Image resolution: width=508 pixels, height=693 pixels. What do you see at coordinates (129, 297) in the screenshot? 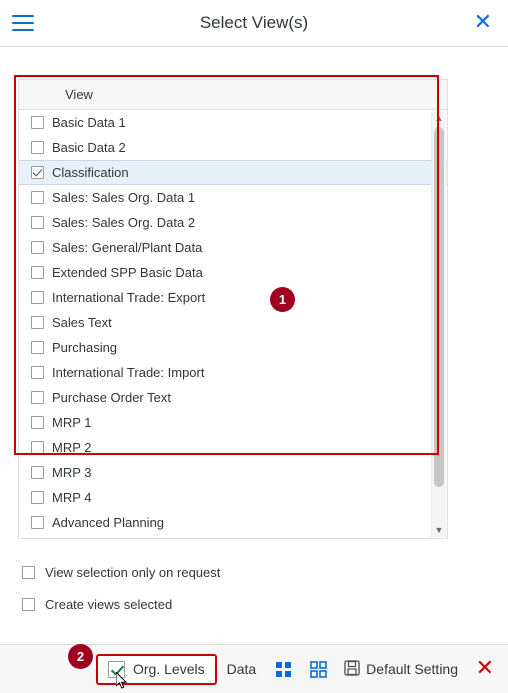
I see `row-label: International Trade: Export` at bounding box center [129, 297].